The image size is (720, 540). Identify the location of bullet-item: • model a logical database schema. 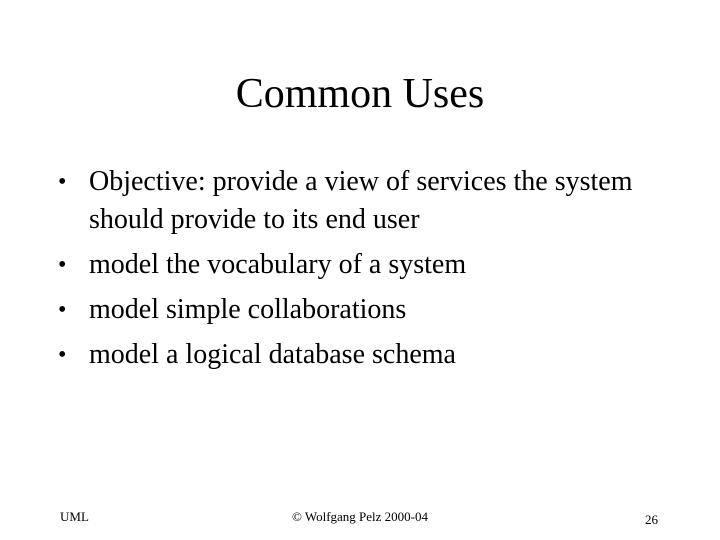
(378, 355).